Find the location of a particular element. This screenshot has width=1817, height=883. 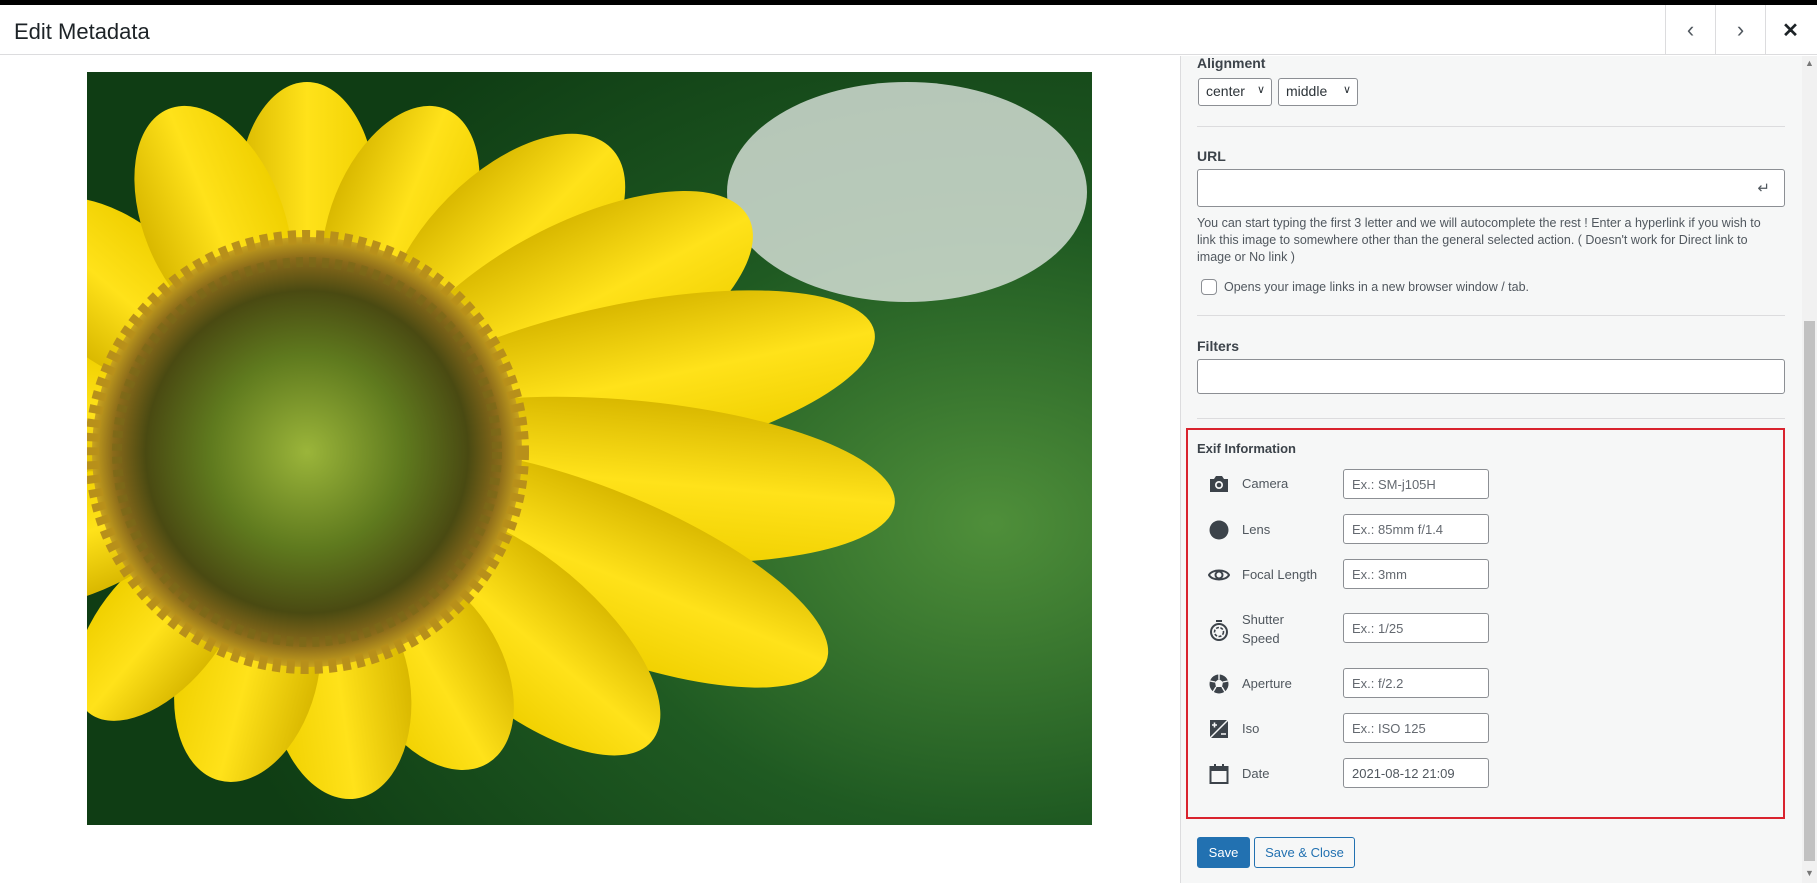

chevron-right-icon: › is located at coordinates (1740, 29).